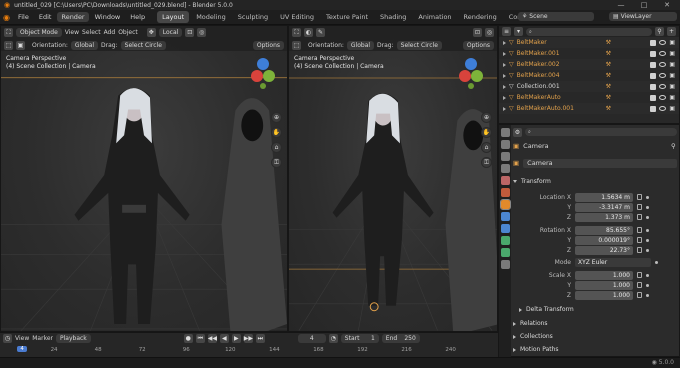 This screenshot has width=680, height=368. Describe the element at coordinates (224, 338) in the screenshot. I see `play-reverse-icon: ◀` at that location.